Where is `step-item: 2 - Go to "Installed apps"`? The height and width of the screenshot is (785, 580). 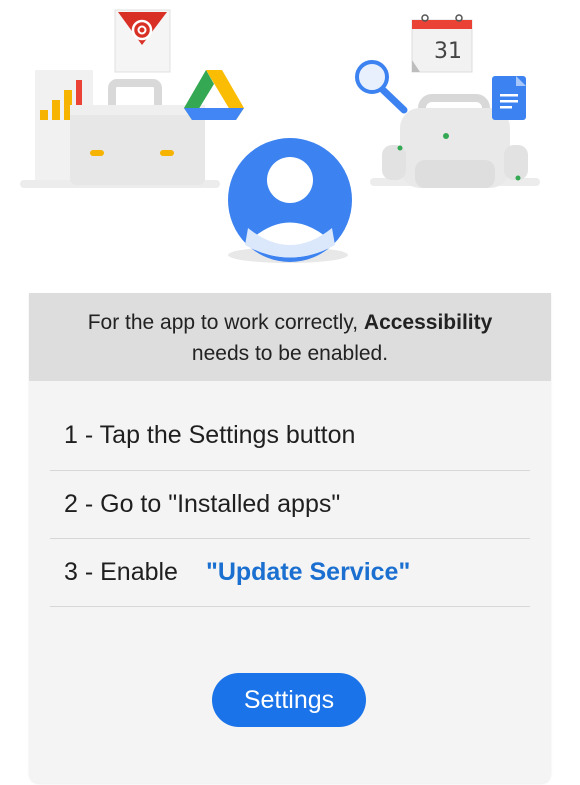
step-item: 2 - Go to "Installed apps" is located at coordinates (290, 505).